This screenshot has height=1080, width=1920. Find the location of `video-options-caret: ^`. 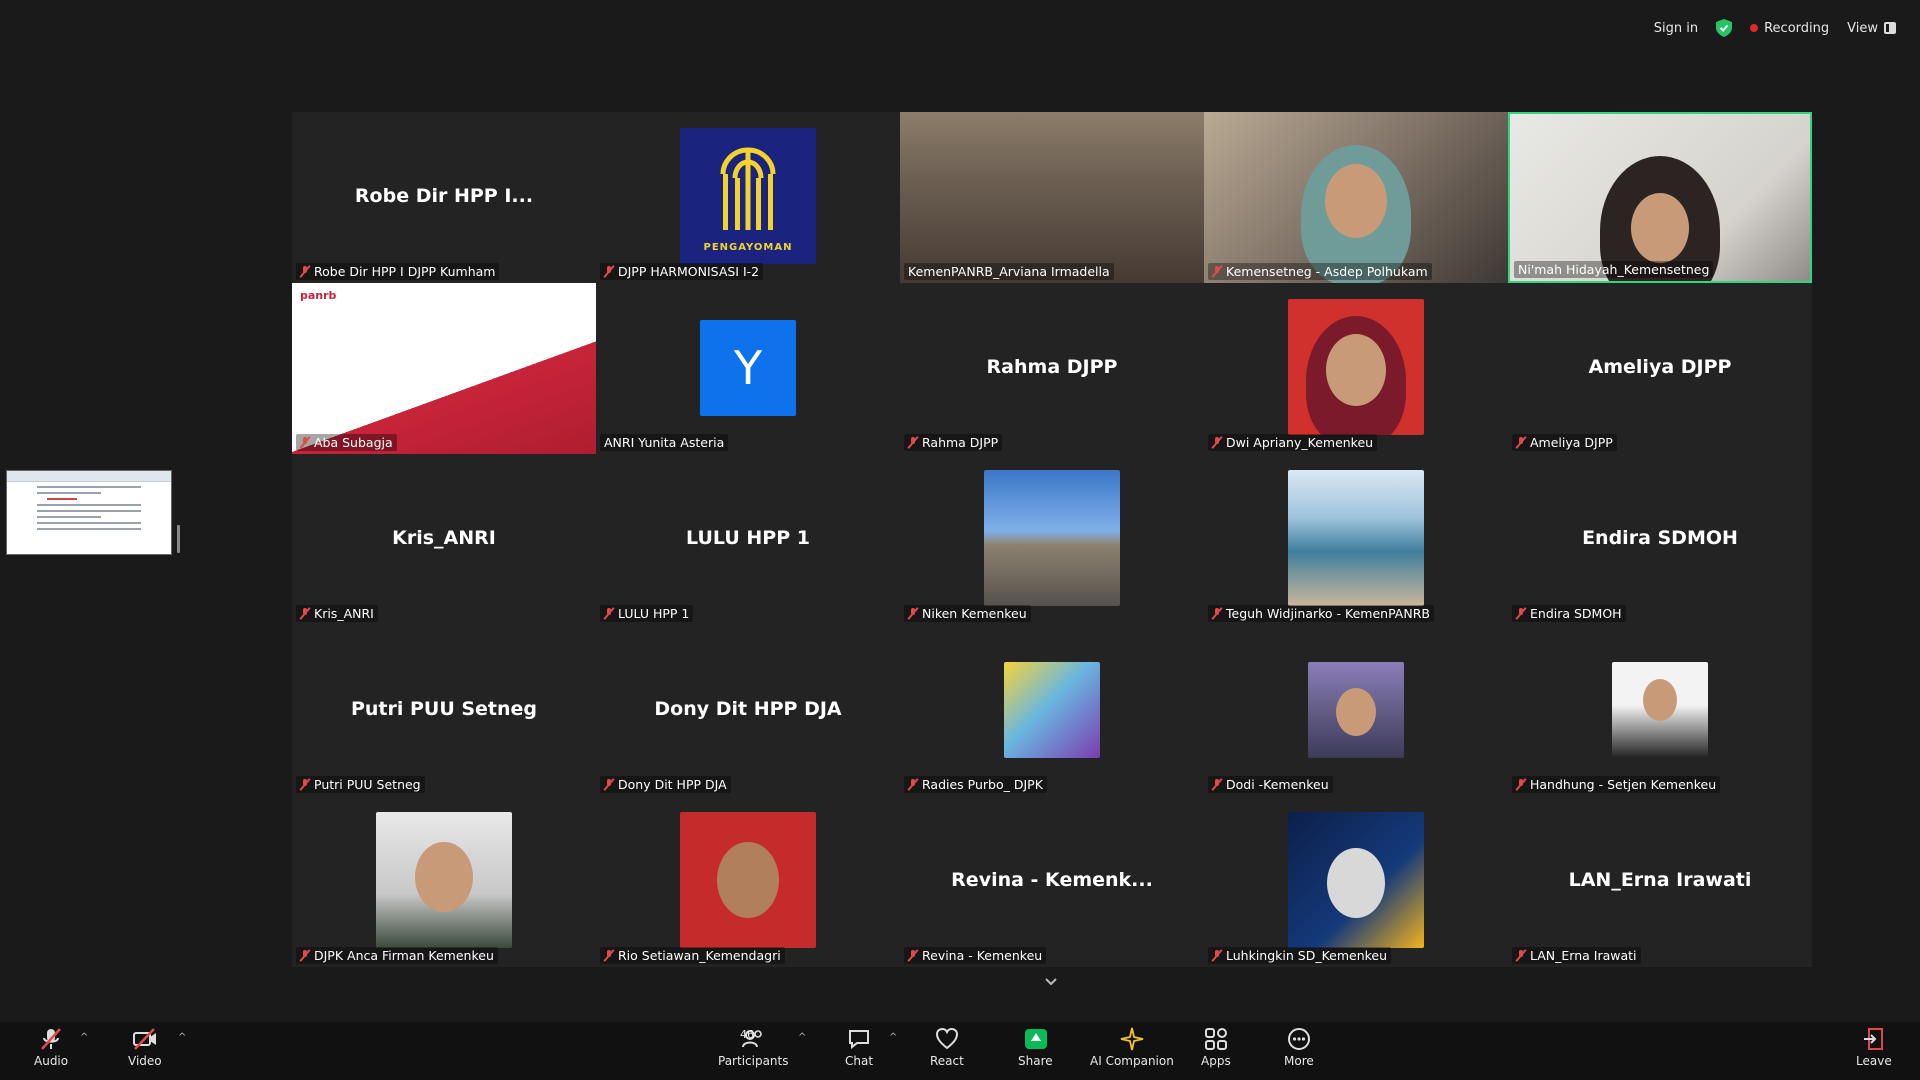

video-options-caret: ^ is located at coordinates (182, 1037).